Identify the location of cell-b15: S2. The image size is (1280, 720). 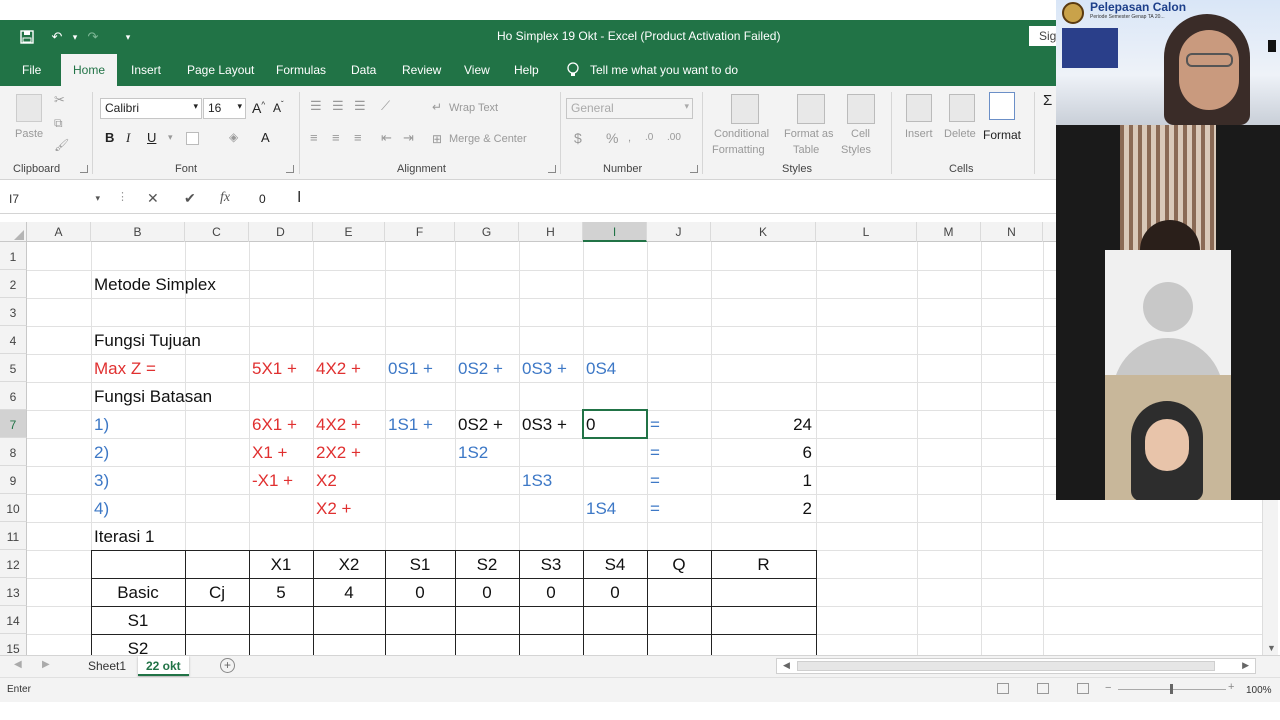
(138, 647).